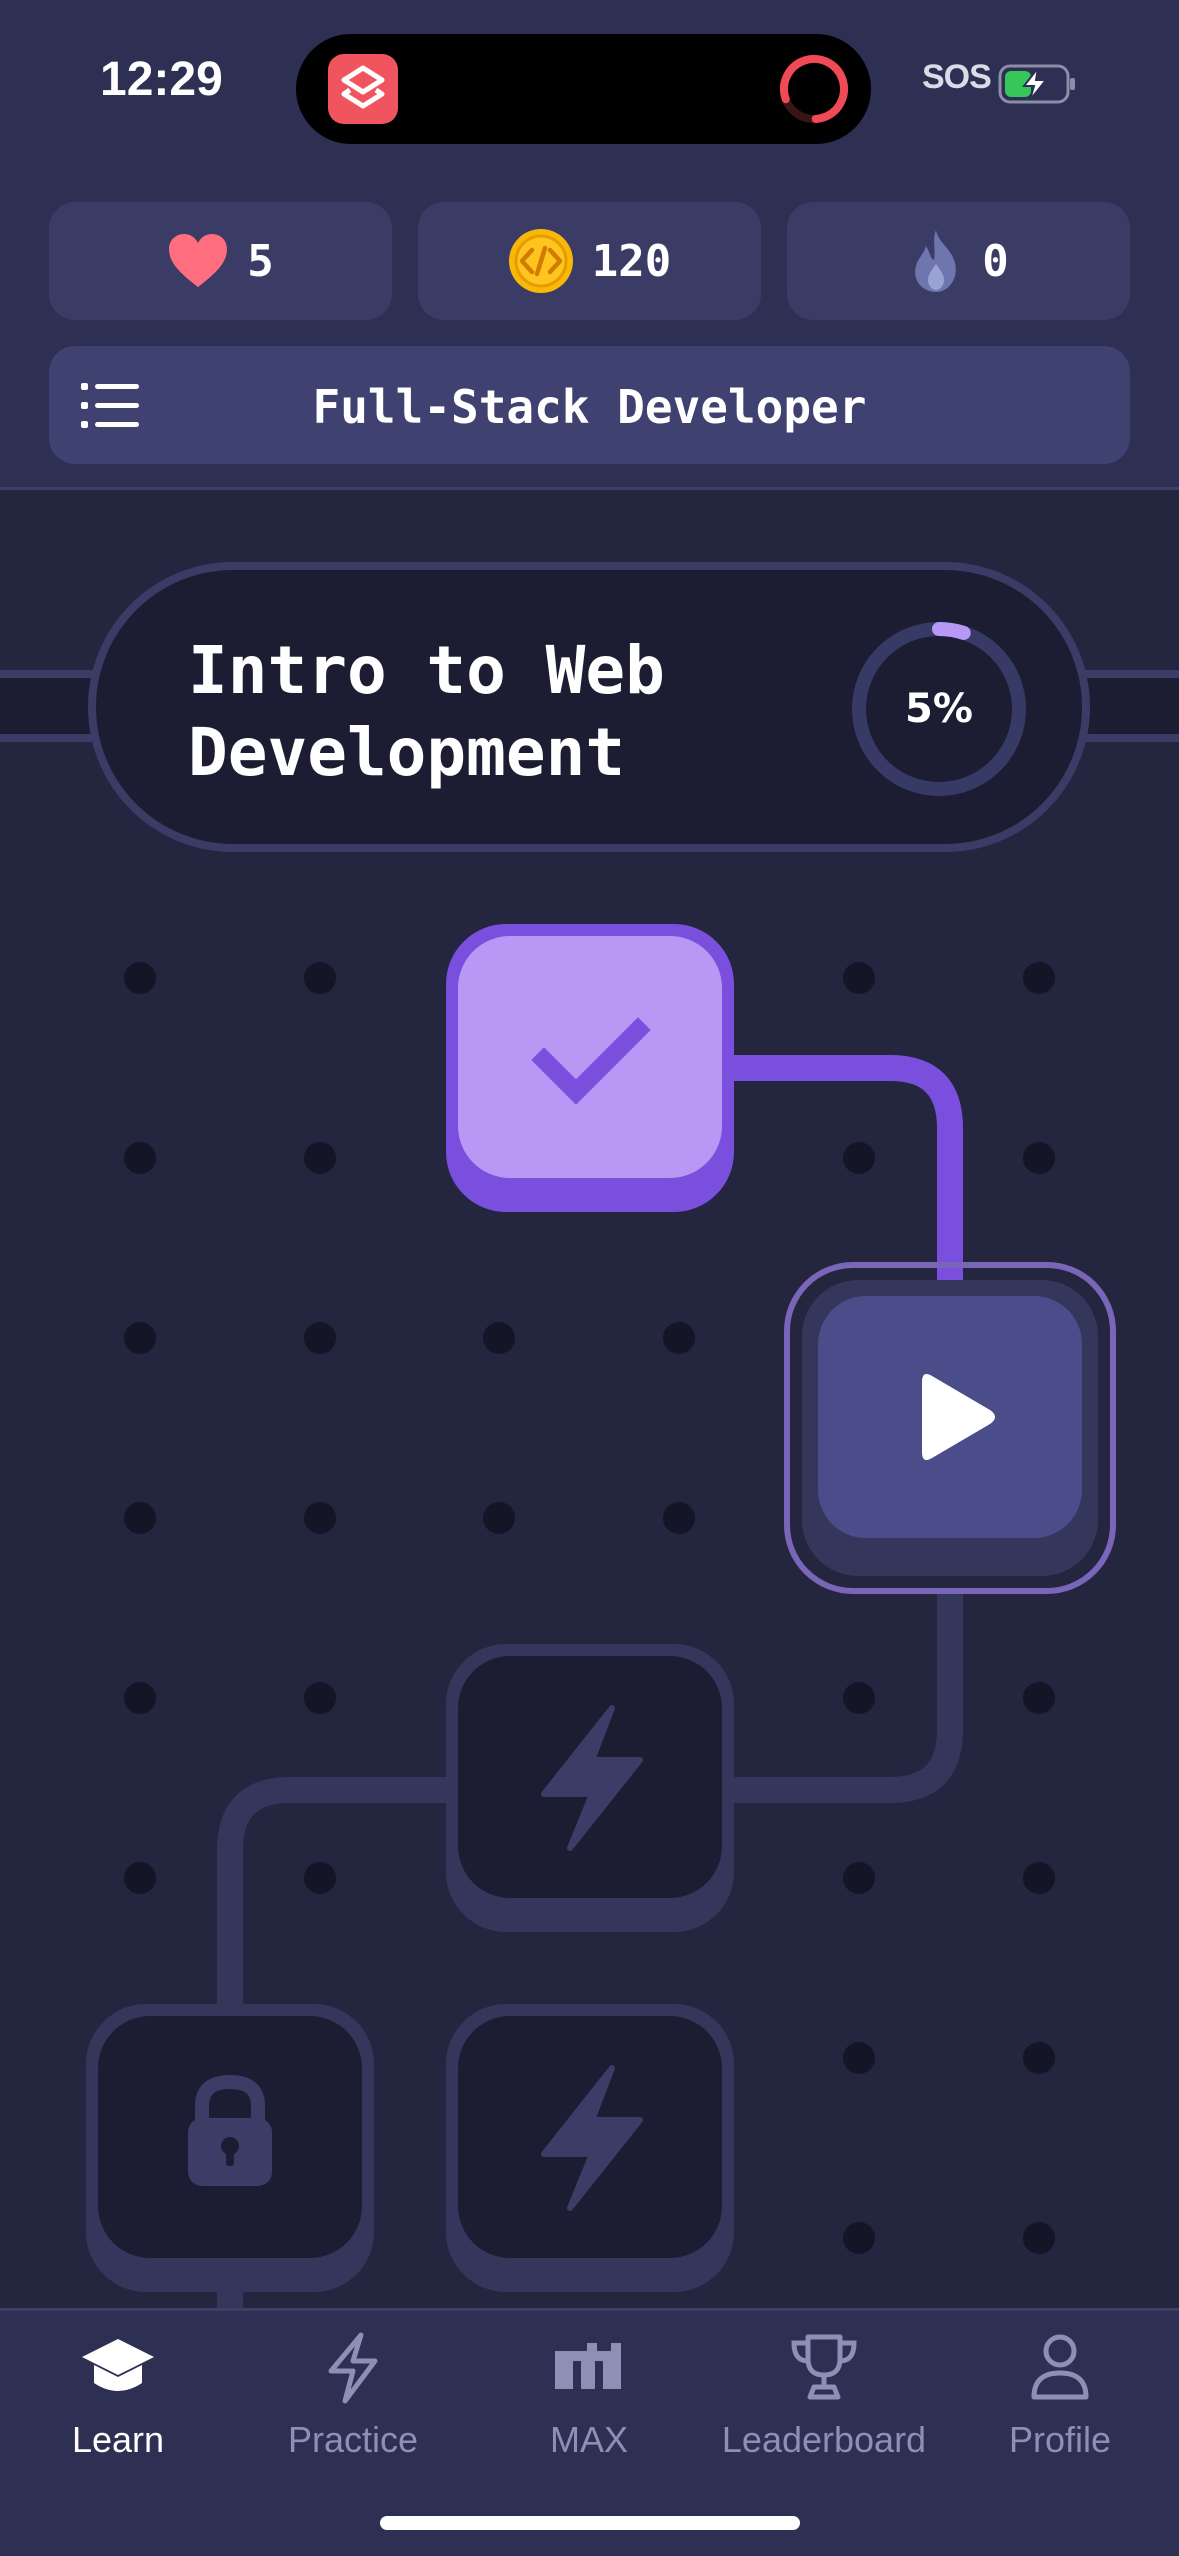 This screenshot has width=1179, height=2556. Describe the element at coordinates (589, 2406) in the screenshot. I see `nav-max: MAX` at that location.